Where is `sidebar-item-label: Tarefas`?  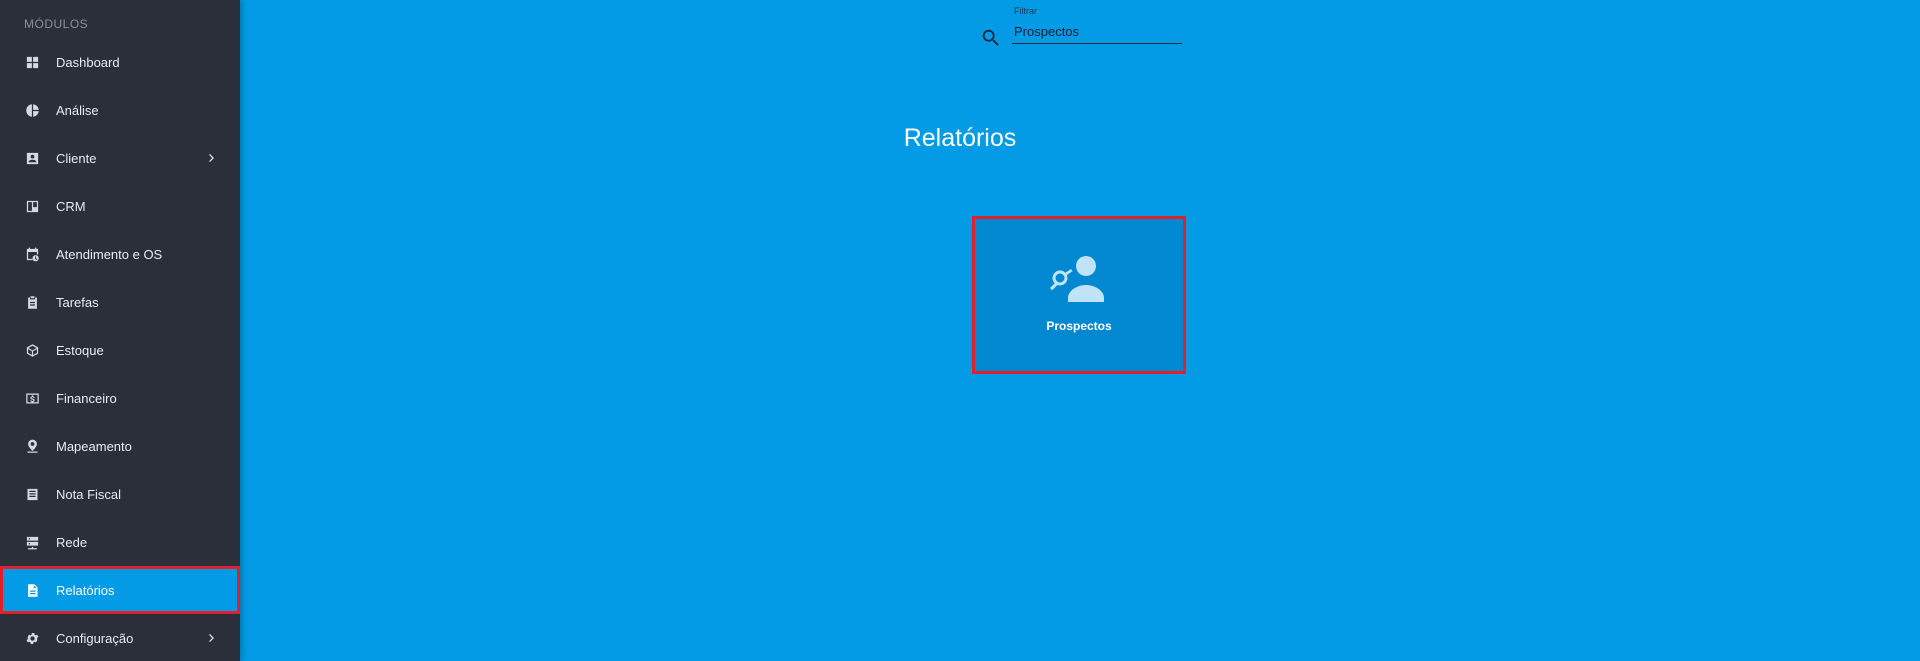 sidebar-item-label: Tarefas is located at coordinates (77, 302).